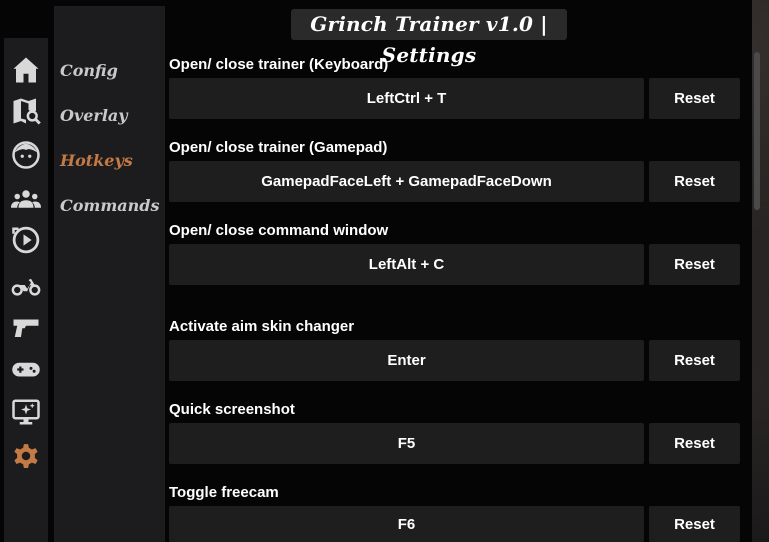 Image resolution: width=769 pixels, height=542 pixels. Describe the element at coordinates (109, 206) in the screenshot. I see `subnav-item-commands: Commands` at that location.